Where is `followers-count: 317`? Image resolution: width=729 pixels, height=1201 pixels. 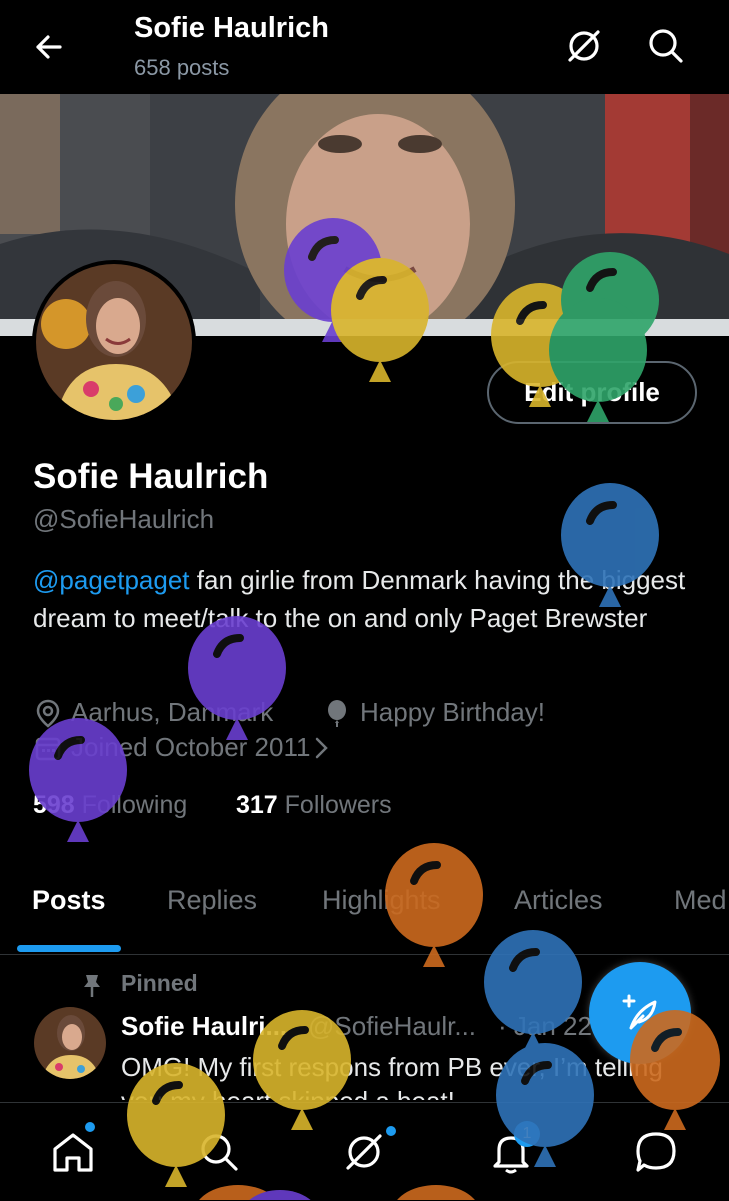
followers-count: 317 is located at coordinates (257, 805).